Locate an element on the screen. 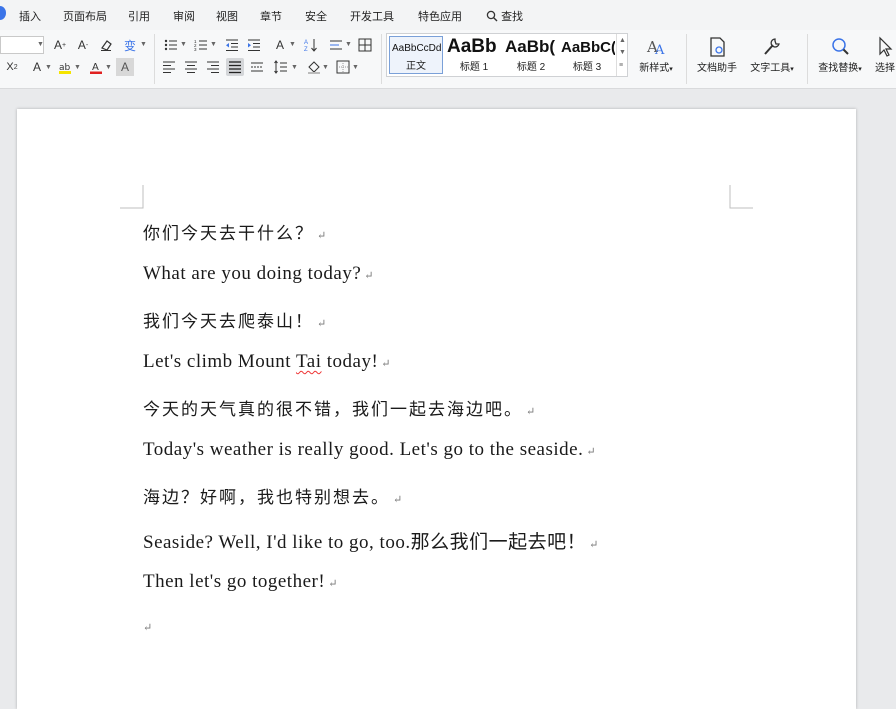 The height and width of the screenshot is (709, 896). table-insert-button is located at coordinates (365, 45).